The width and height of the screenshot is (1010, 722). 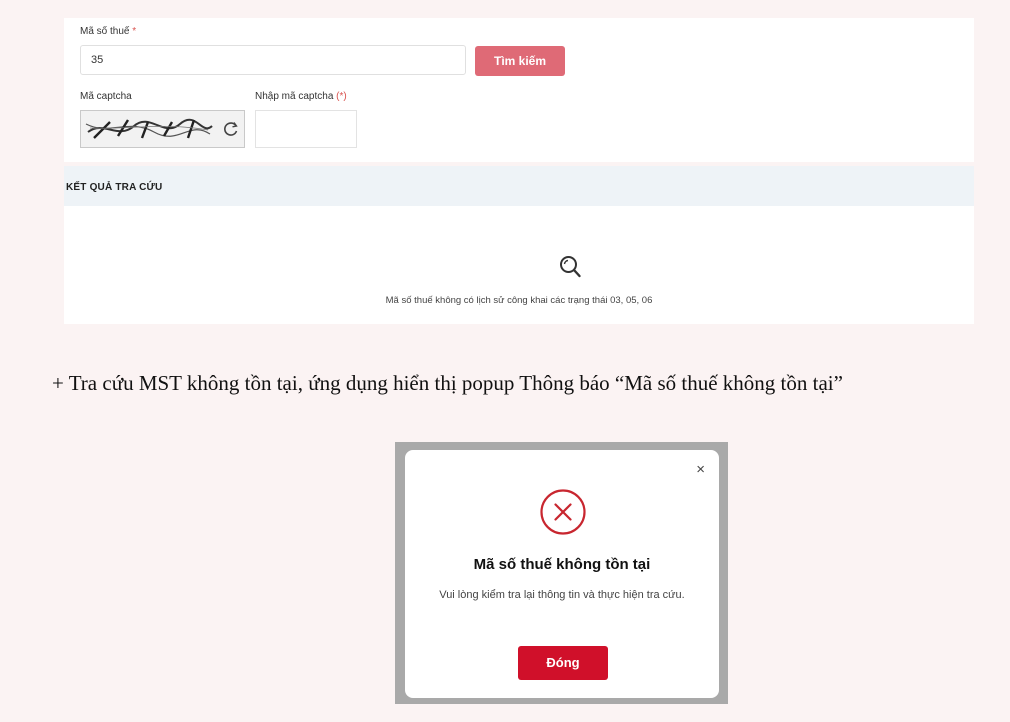 What do you see at coordinates (570, 267) in the screenshot?
I see `search-icon` at bounding box center [570, 267].